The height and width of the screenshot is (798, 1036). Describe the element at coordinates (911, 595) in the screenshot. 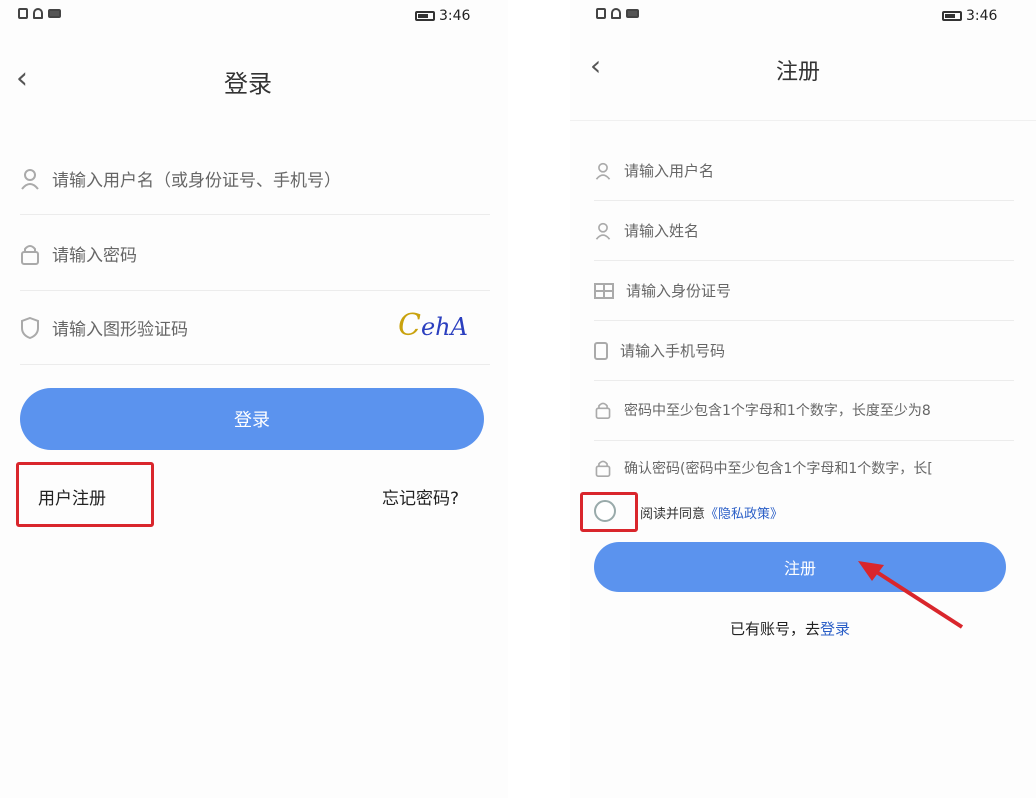

I see `red-arrow-icon` at that location.